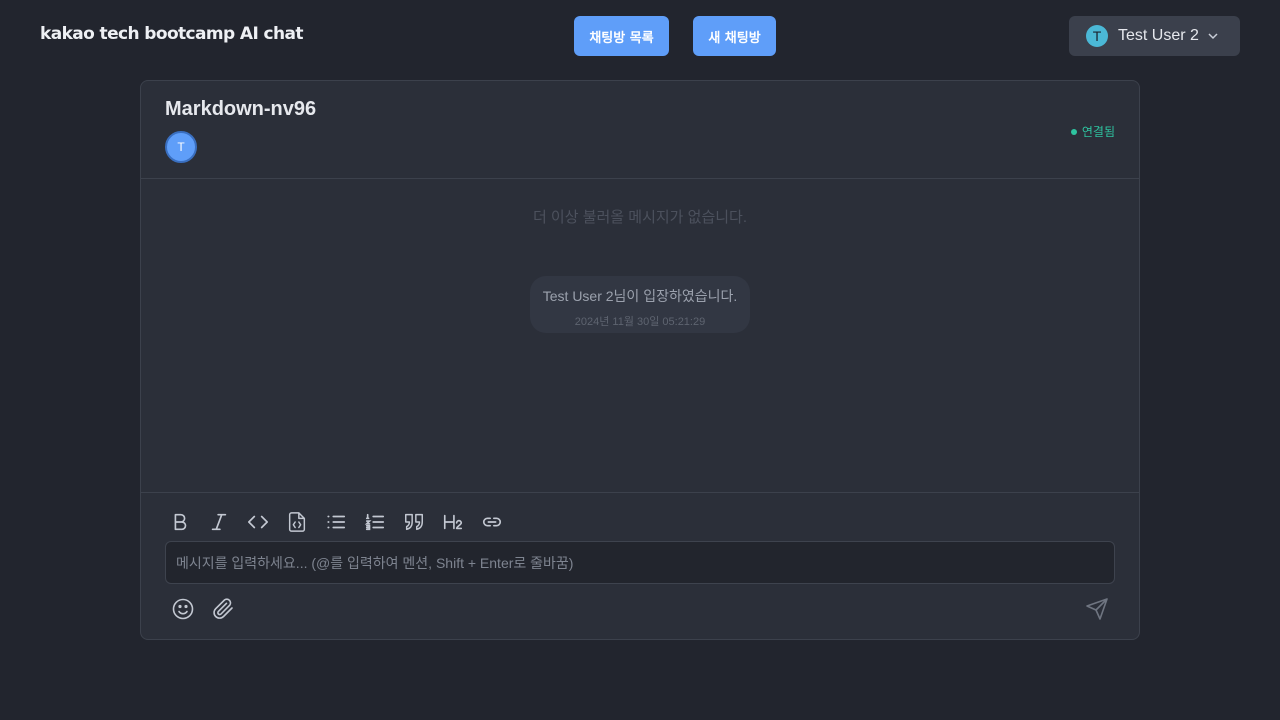 The width and height of the screenshot is (1280, 720). I want to click on link-icon, so click(492, 522).